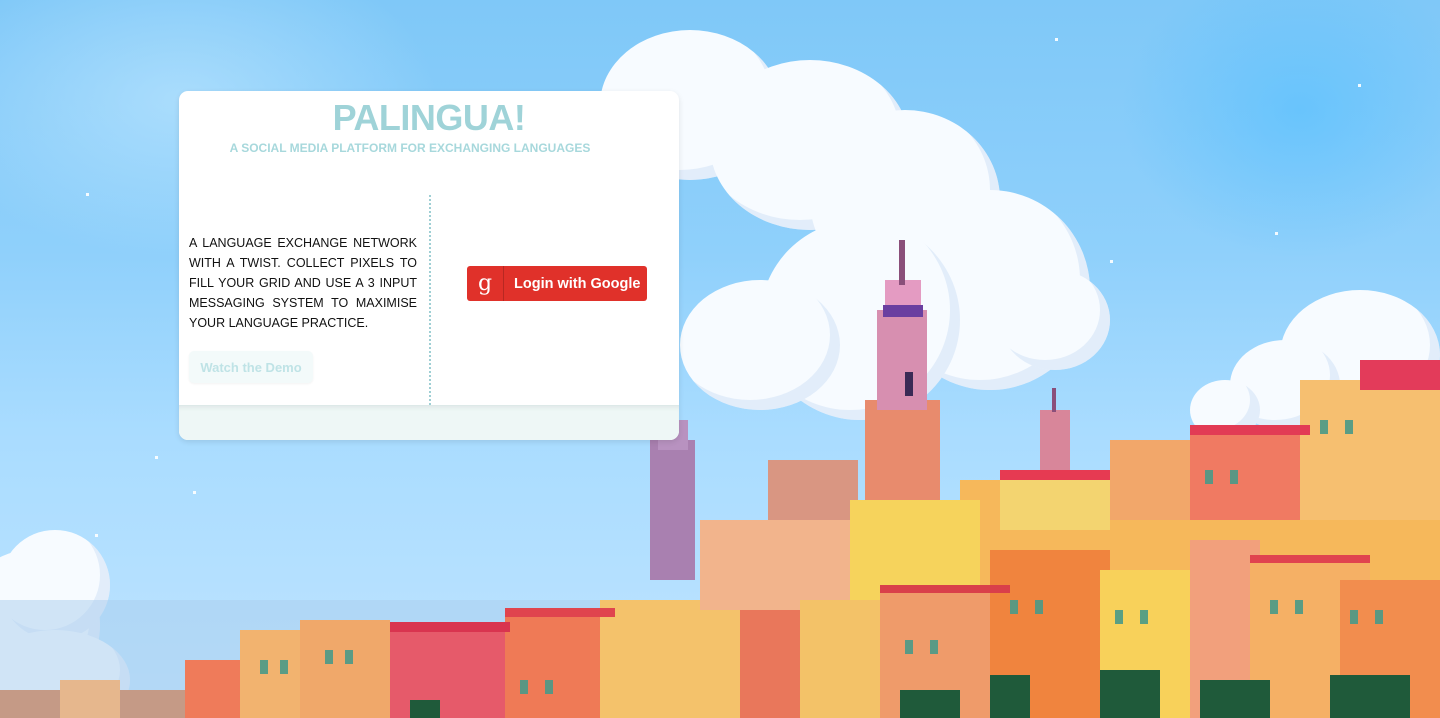 This screenshot has height=718, width=1440. What do you see at coordinates (429, 422) in the screenshot?
I see `card-footer` at bounding box center [429, 422].